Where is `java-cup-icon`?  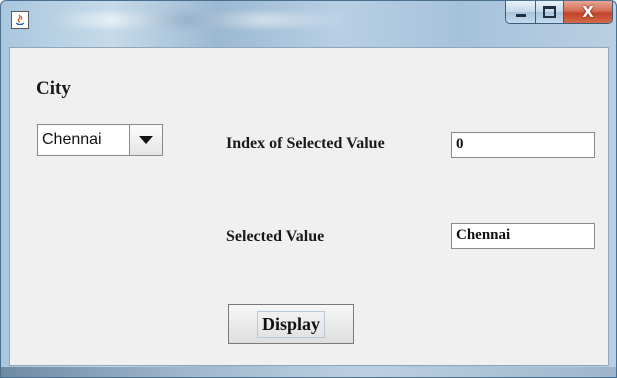 java-cup-icon is located at coordinates (20, 20).